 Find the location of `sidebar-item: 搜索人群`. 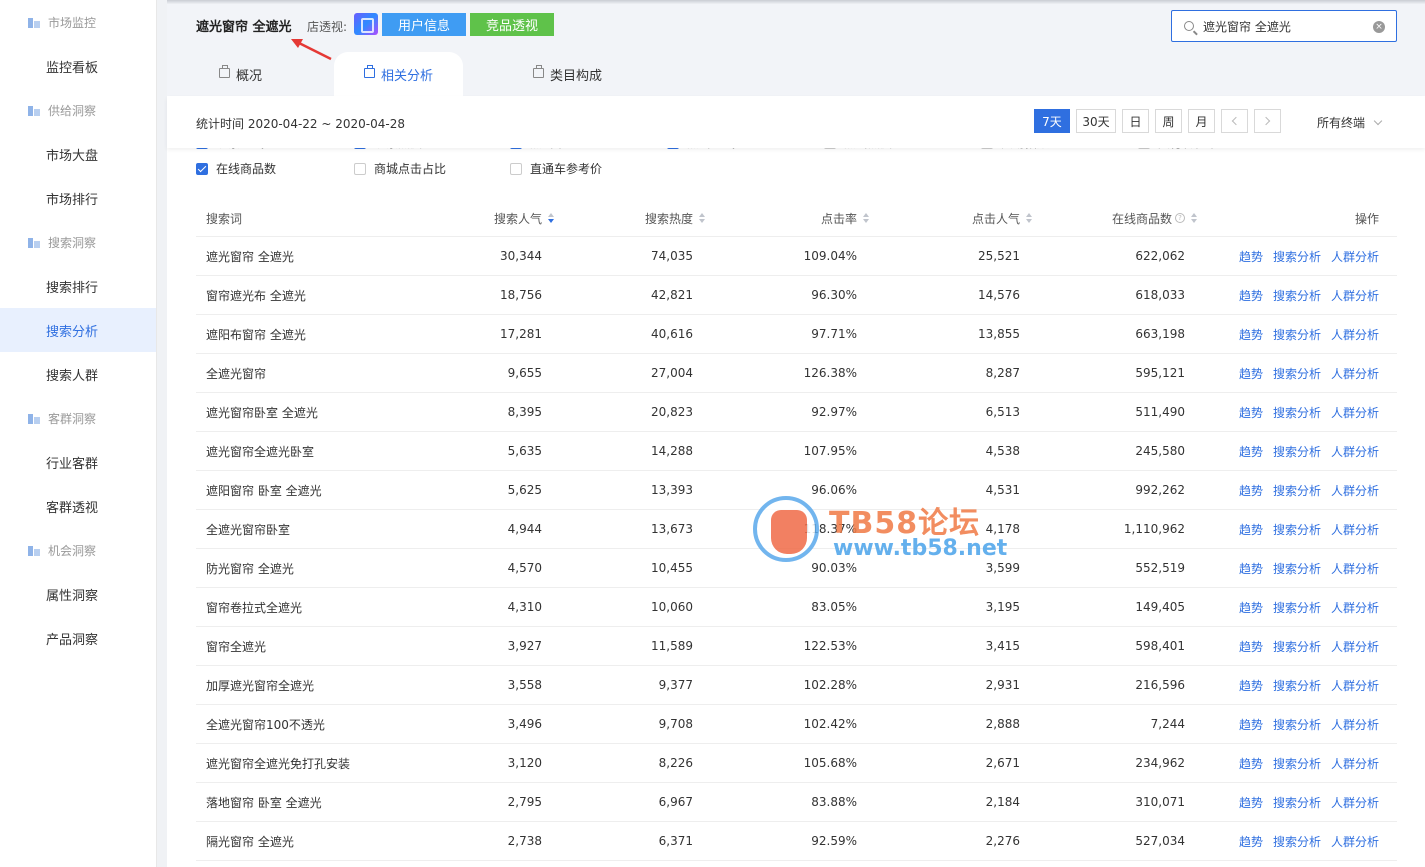

sidebar-item: 搜索人群 is located at coordinates (78, 374).